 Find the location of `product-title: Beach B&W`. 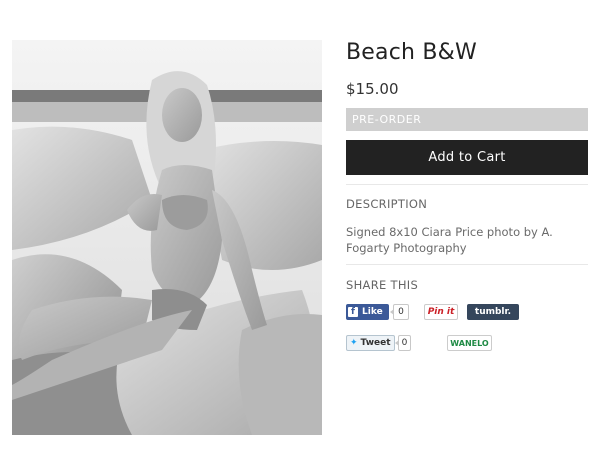

product-title: Beach B&W is located at coordinates (411, 52).